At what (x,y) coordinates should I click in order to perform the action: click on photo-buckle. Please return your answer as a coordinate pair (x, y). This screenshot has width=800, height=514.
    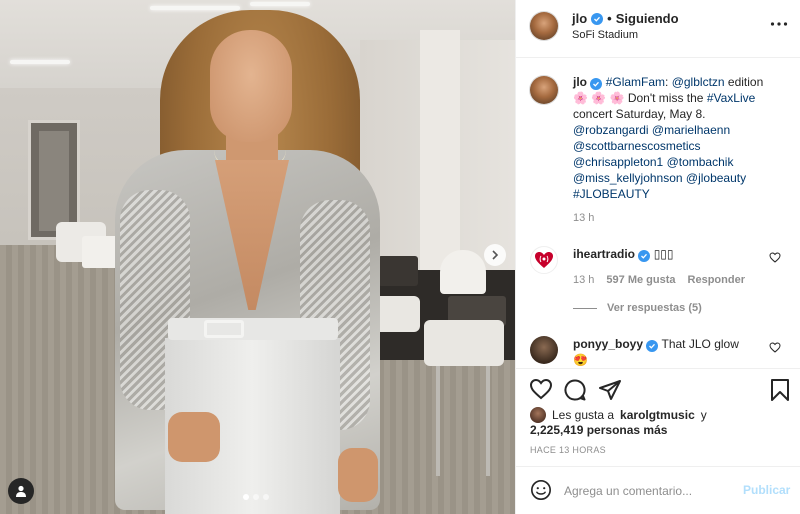
    Looking at the image, I should click on (224, 329).